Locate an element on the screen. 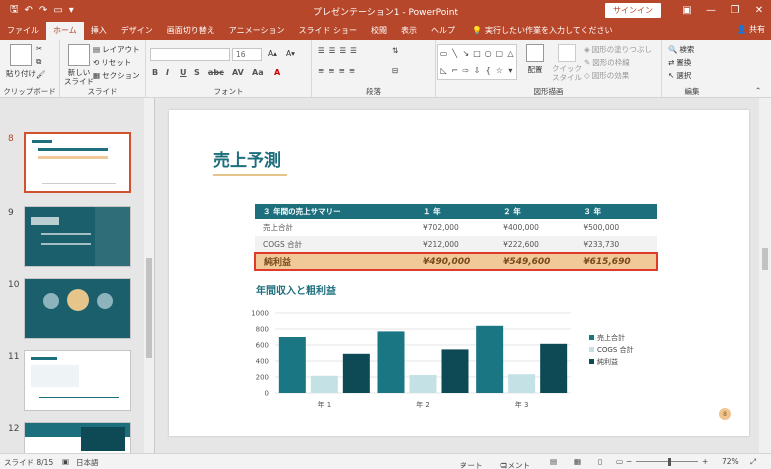 This screenshot has height=469, width=771. ribbon-options-icon: ▣ is located at coordinates (687, 10).